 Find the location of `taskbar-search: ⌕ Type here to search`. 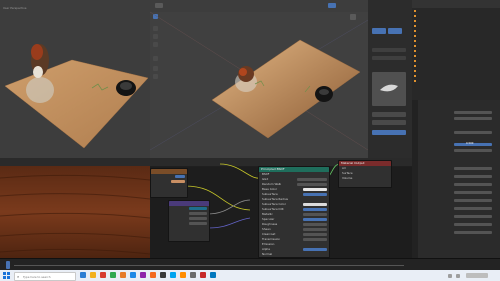

taskbar-search: ⌕ Type here to search is located at coordinates (45, 276).